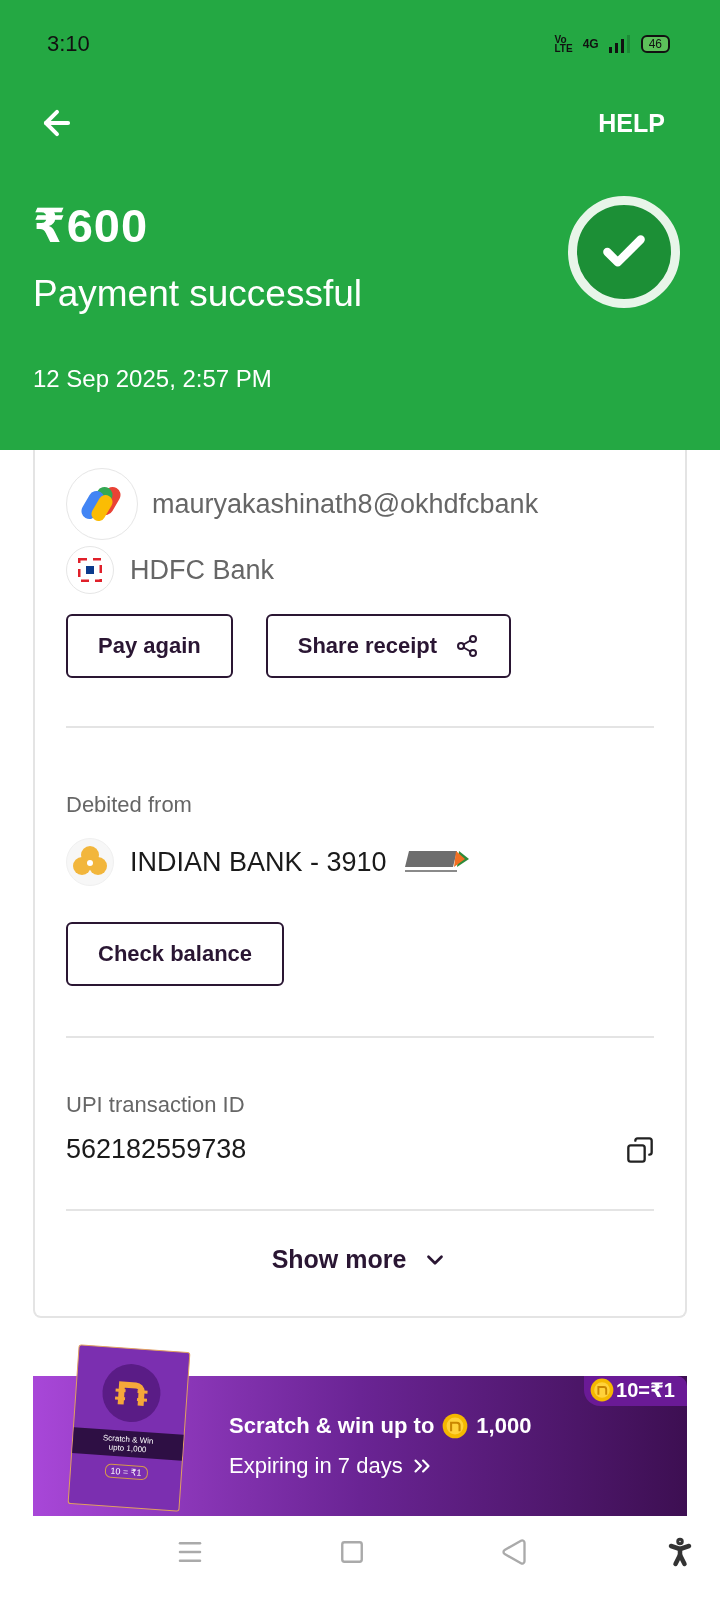 The width and height of the screenshot is (720, 1600). What do you see at coordinates (352, 1552) in the screenshot?
I see `home-button` at bounding box center [352, 1552].